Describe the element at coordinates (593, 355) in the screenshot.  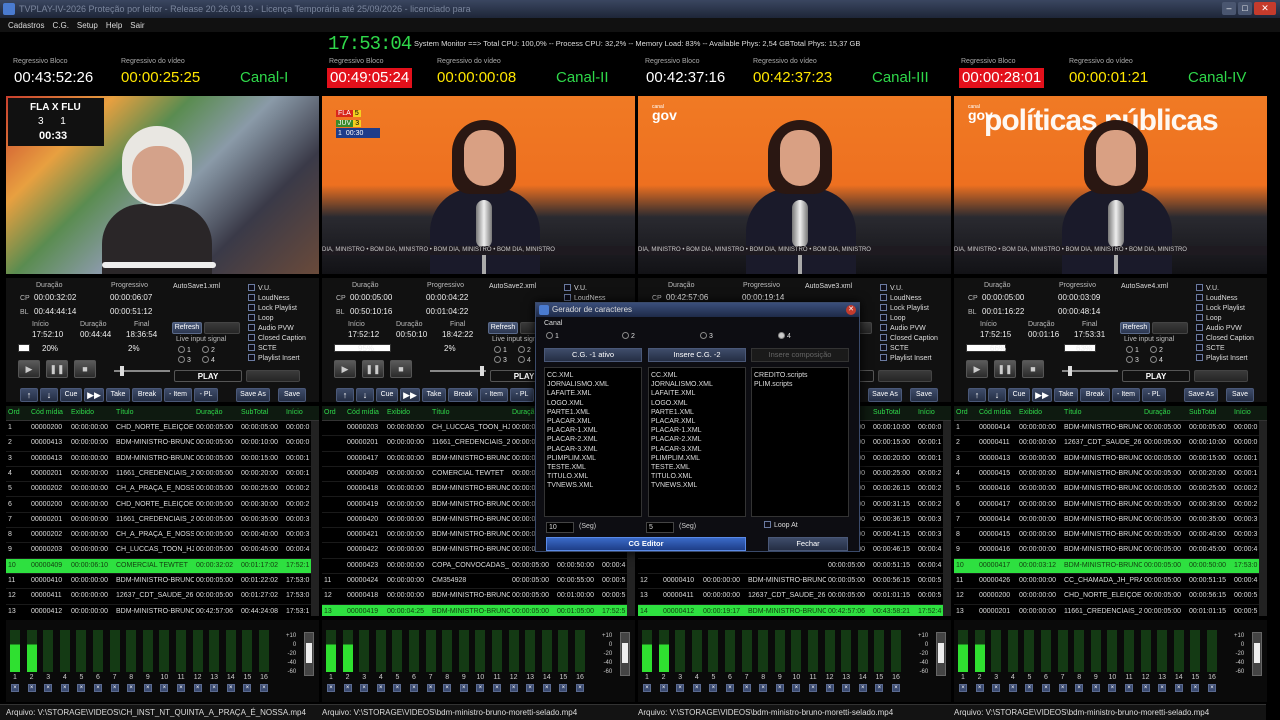
I see `cg1-active-button: C.G. -1 ativo` at that location.